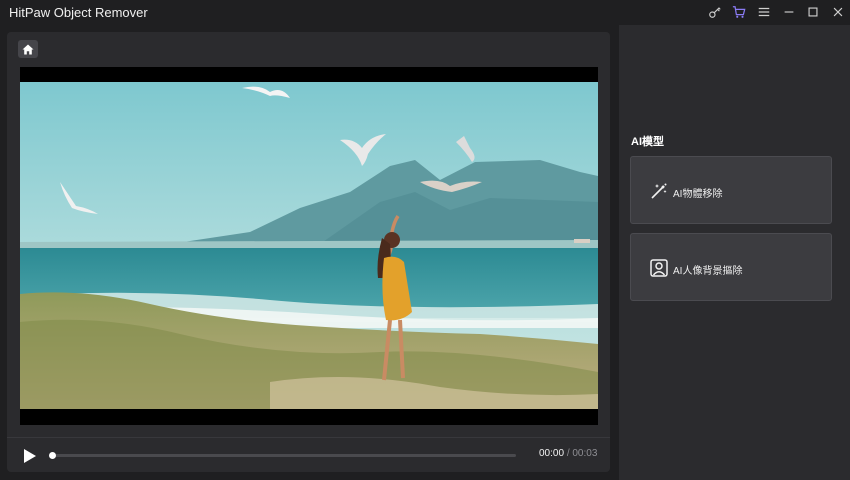 This screenshot has width=850, height=480. I want to click on panel-title: AI模型, so click(647, 142).